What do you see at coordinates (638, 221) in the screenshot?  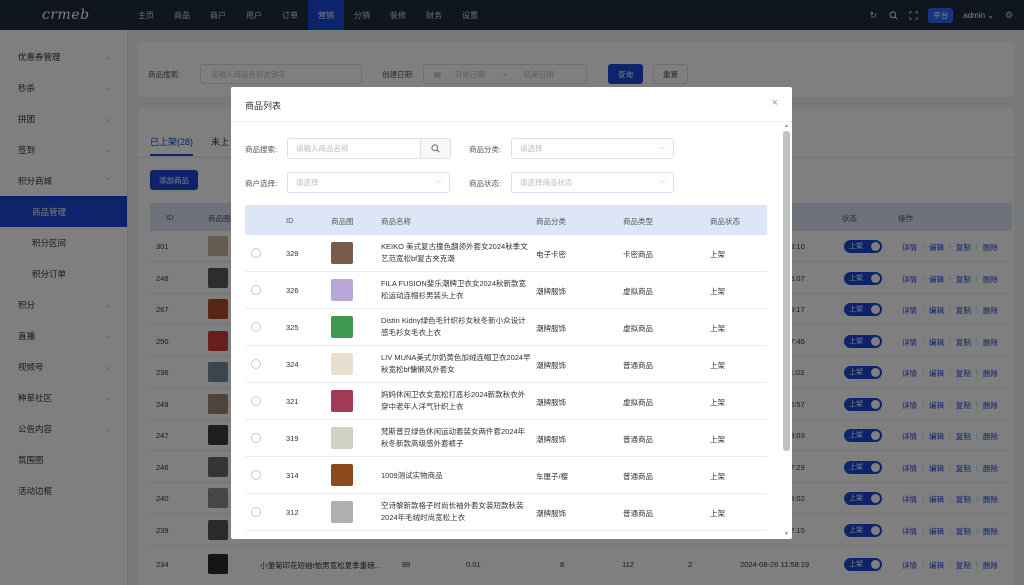 I see `col-type: 商品类型` at bounding box center [638, 221].